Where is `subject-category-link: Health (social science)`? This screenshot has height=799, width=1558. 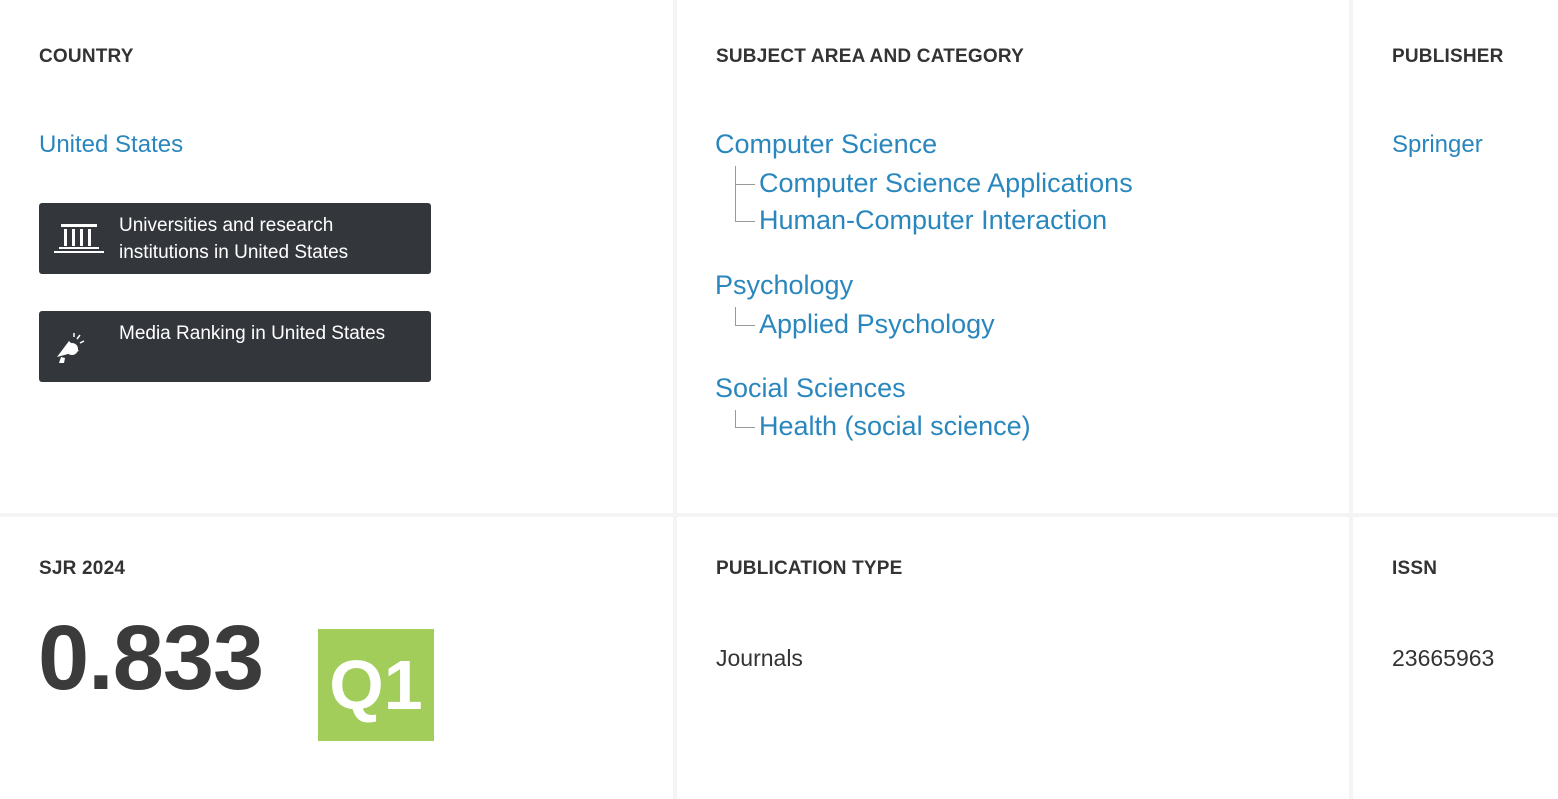 subject-category-link: Health (social science) is located at coordinates (895, 426).